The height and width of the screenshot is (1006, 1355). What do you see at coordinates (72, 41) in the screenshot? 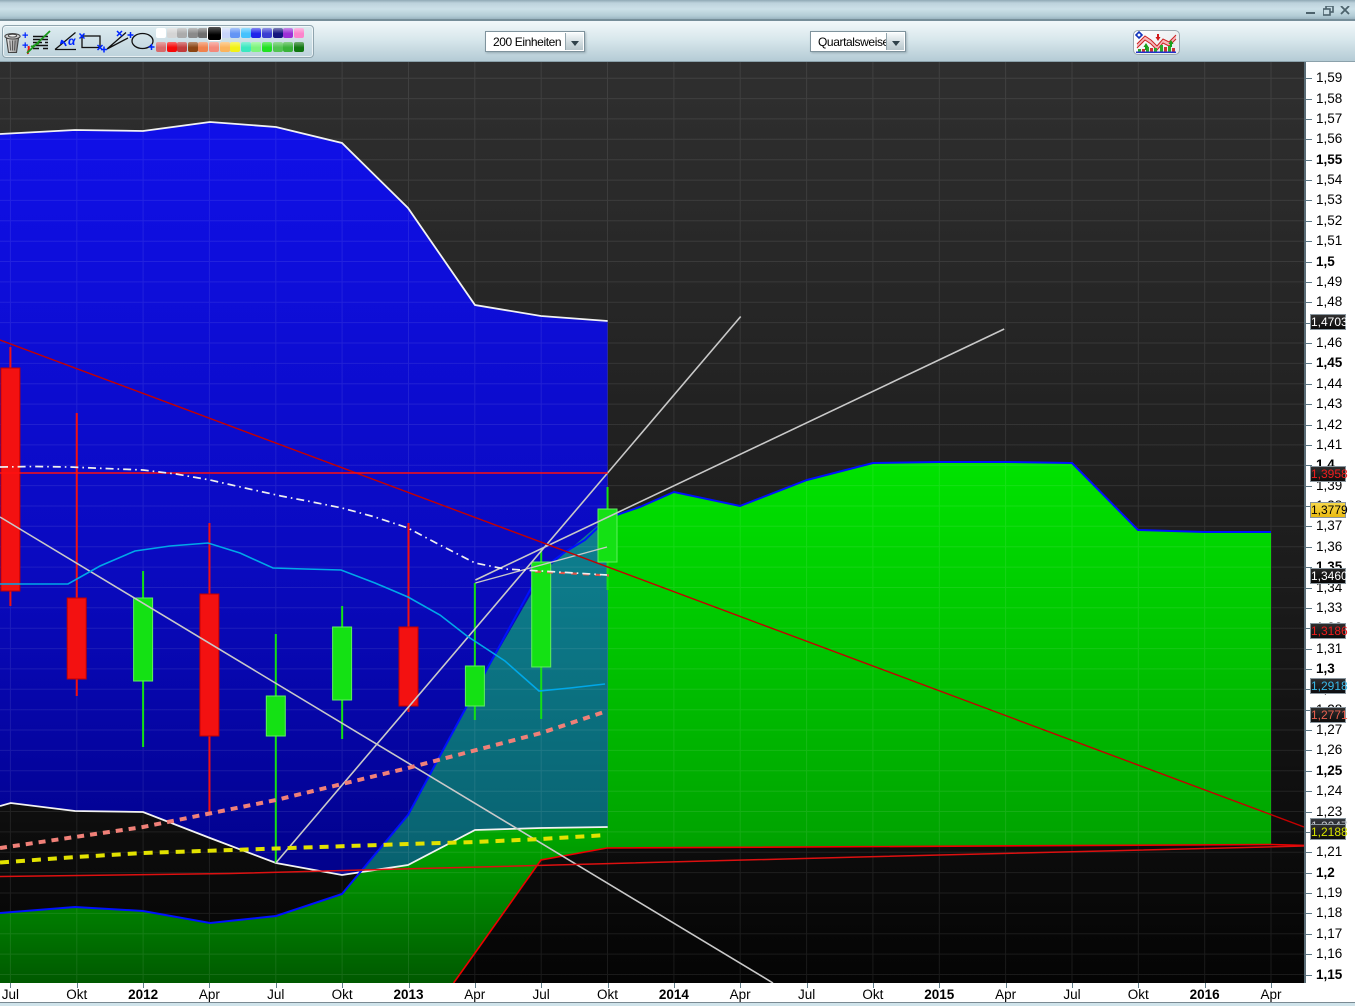
I see `svg-text: α` at bounding box center [72, 41].